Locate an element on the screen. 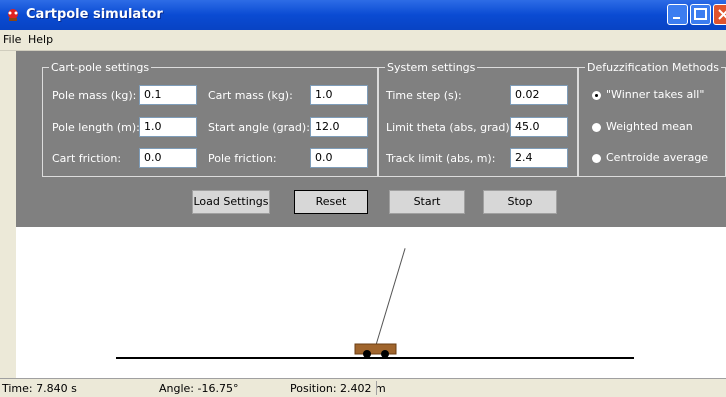 The height and width of the screenshot is (397, 726). defuzz-option-label: Weighted mean is located at coordinates (649, 126).